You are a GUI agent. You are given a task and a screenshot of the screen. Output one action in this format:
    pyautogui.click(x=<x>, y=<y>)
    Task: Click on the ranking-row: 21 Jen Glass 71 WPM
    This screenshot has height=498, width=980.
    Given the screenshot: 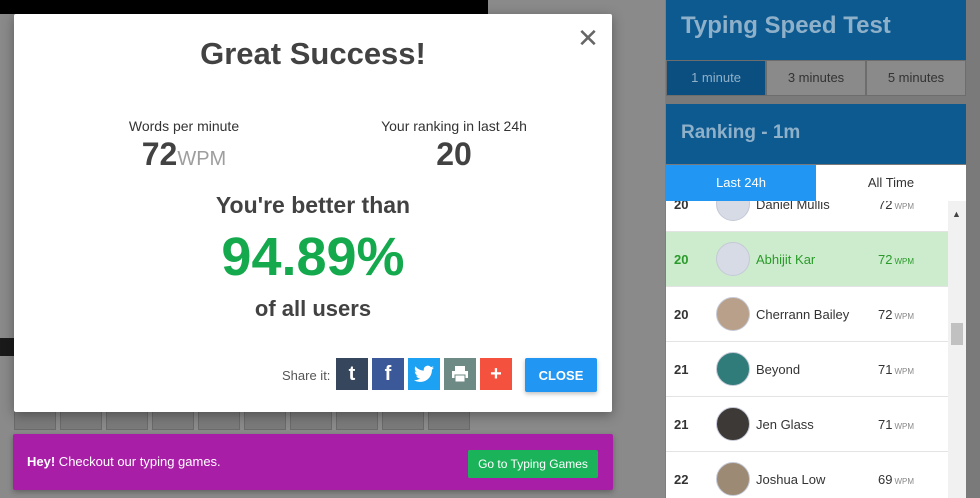 What is the action you would take?
    pyautogui.click(x=807, y=424)
    